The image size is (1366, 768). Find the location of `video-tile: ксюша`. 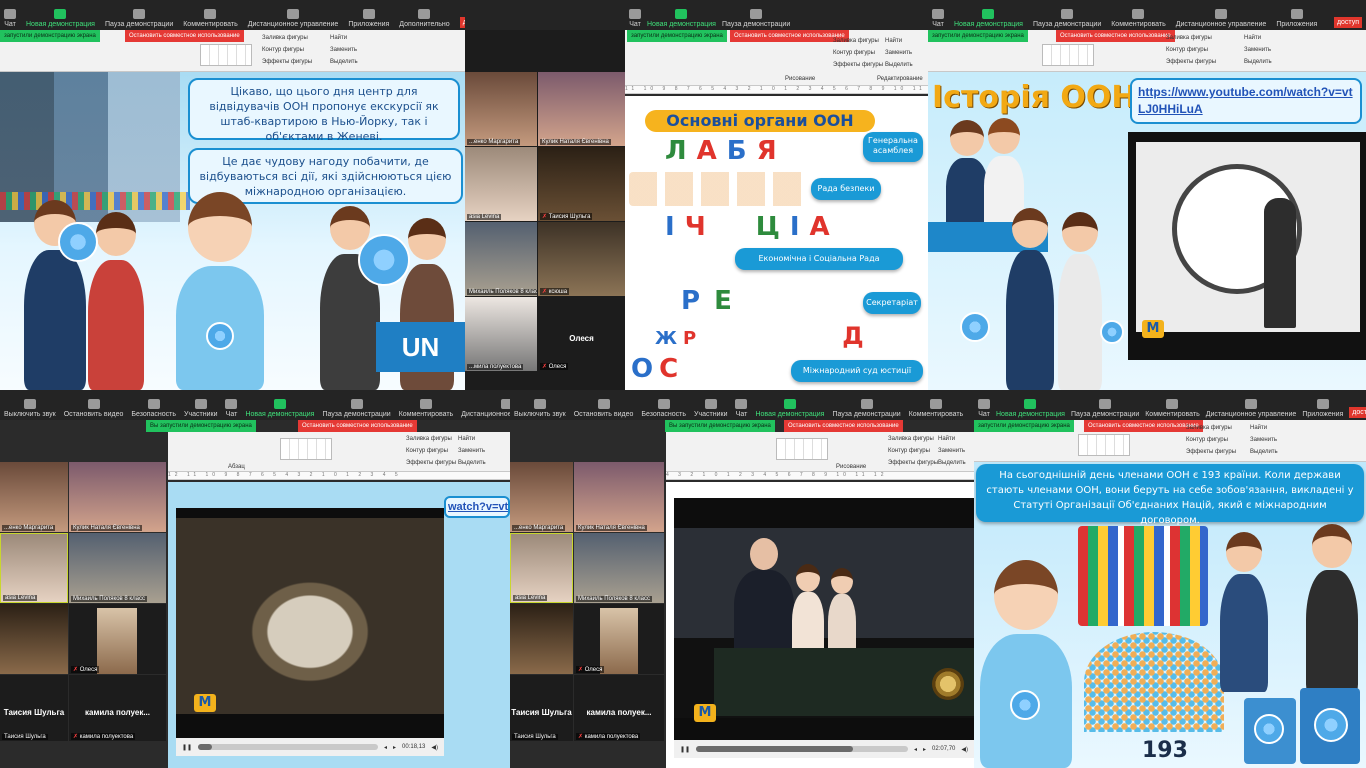

video-tile: ксюша is located at coordinates (581, 259).